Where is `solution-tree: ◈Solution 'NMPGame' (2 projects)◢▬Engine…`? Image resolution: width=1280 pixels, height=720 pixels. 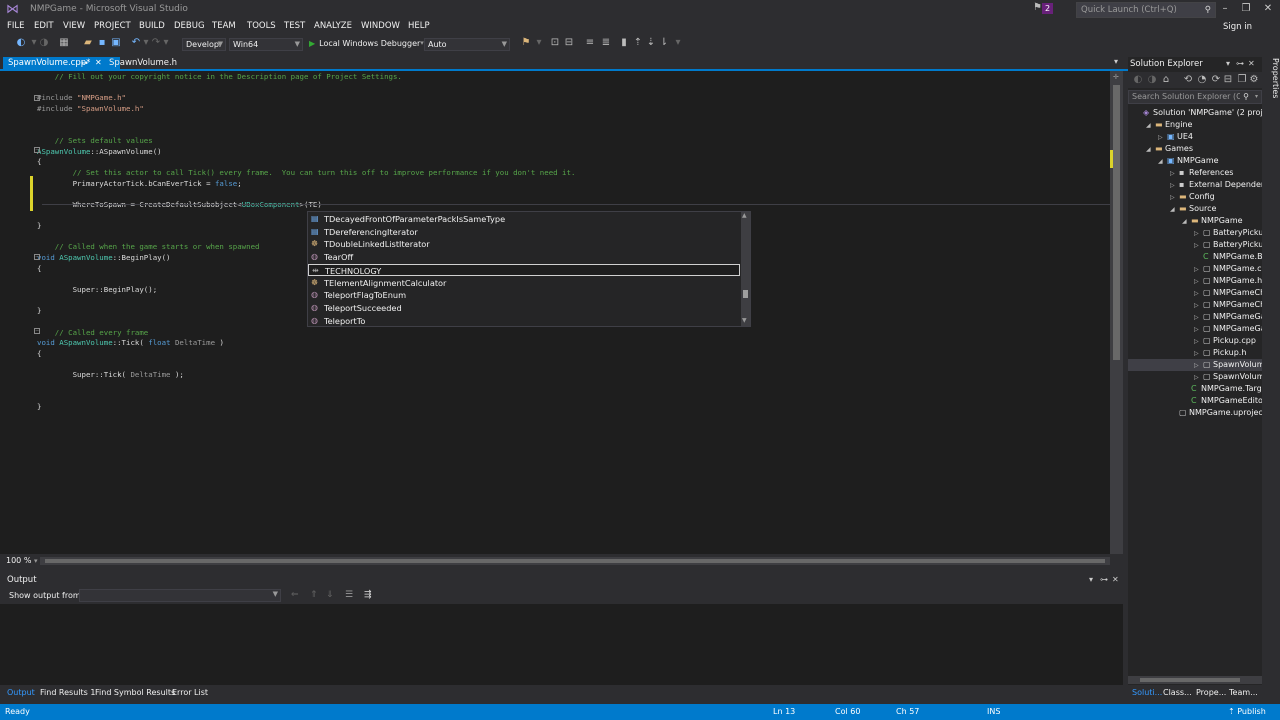 solution-tree: ◈Solution 'NMPGame' (2 projects)◢▬Engine… is located at coordinates (1195, 391).